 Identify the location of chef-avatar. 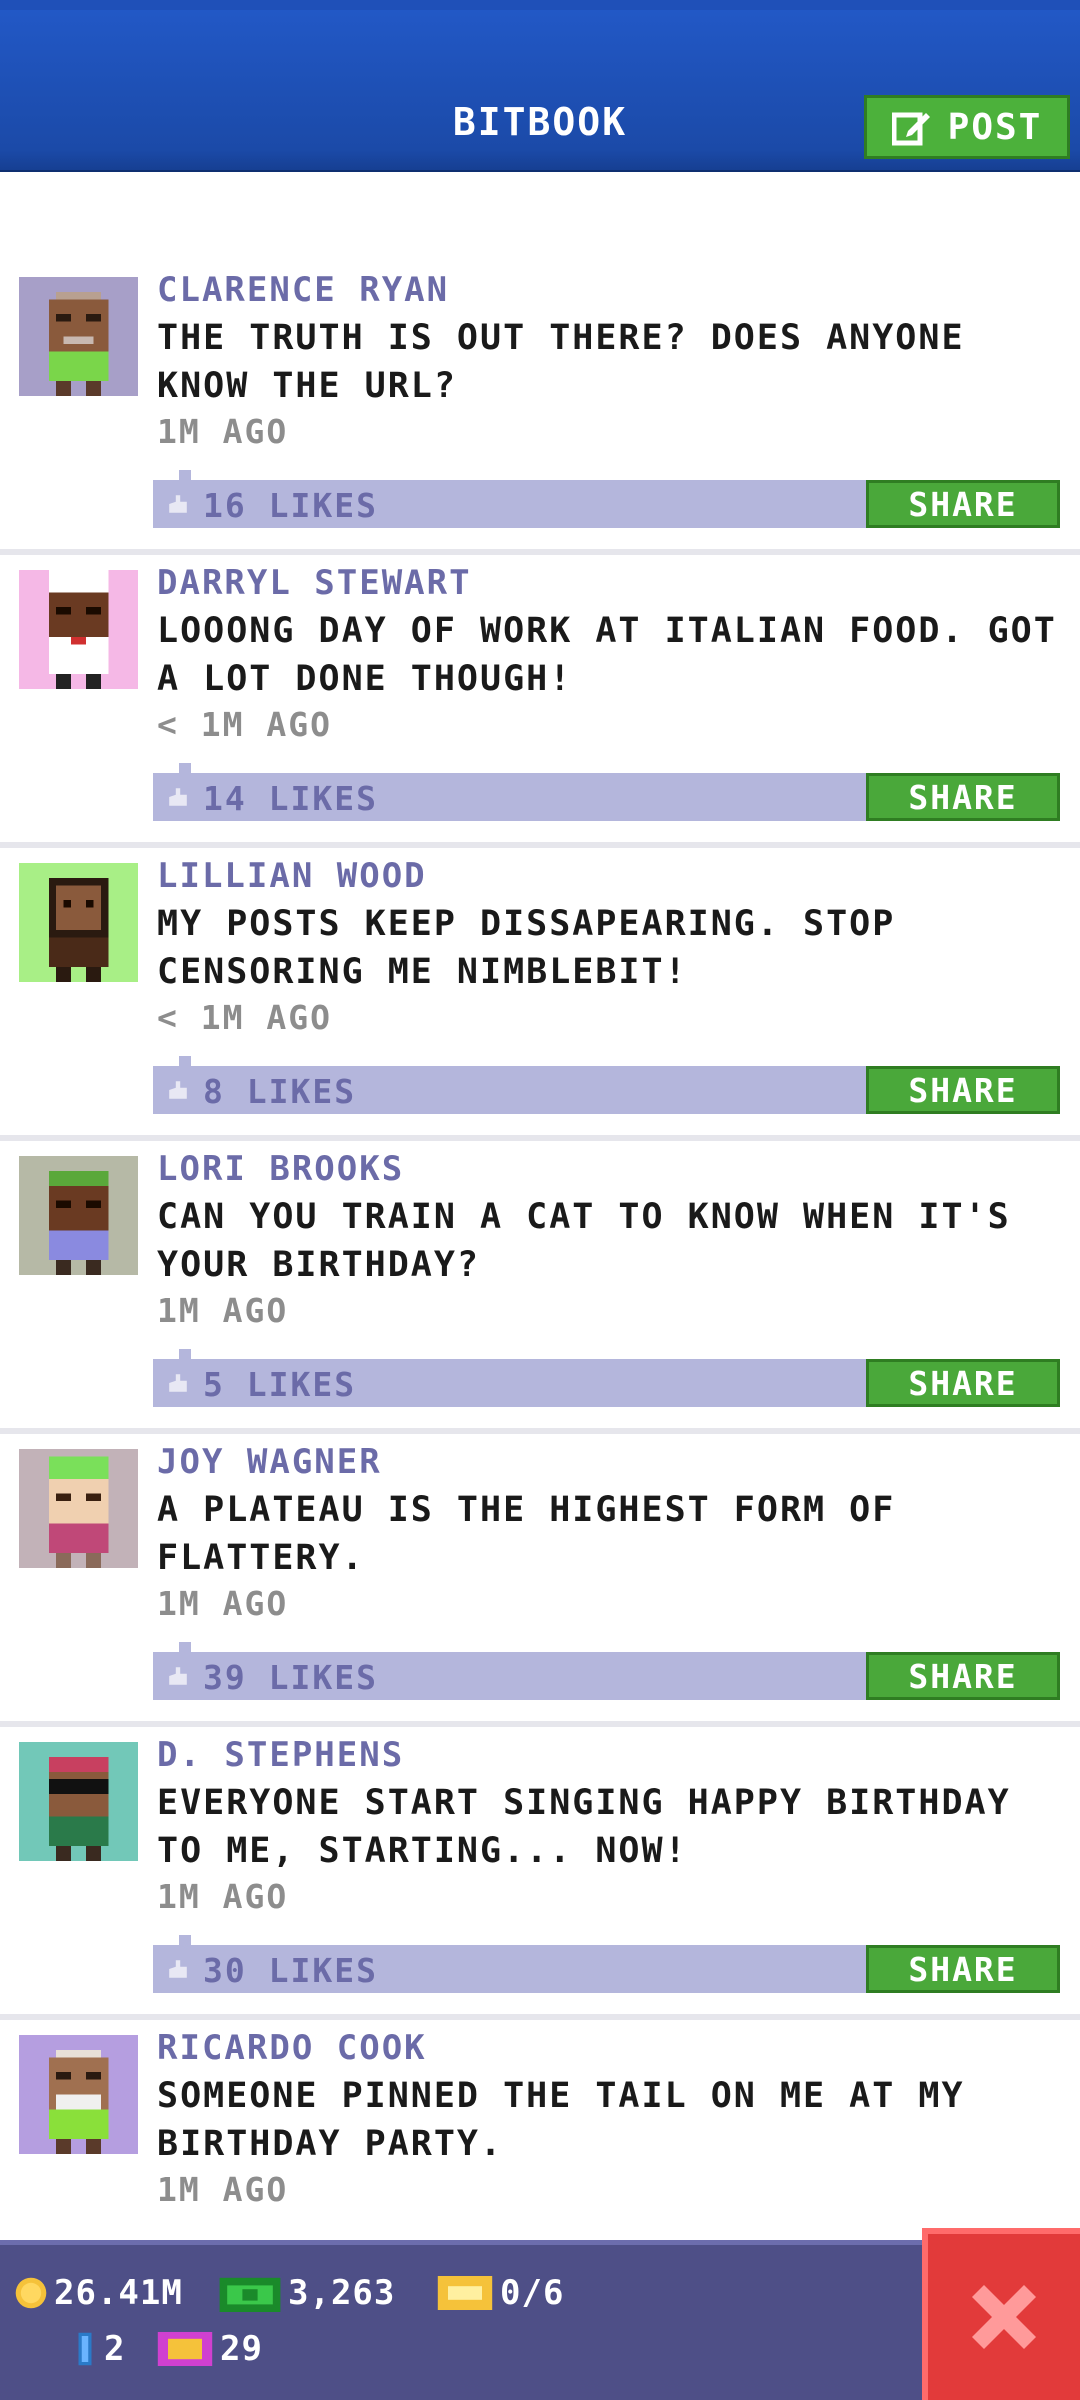
(78, 629).